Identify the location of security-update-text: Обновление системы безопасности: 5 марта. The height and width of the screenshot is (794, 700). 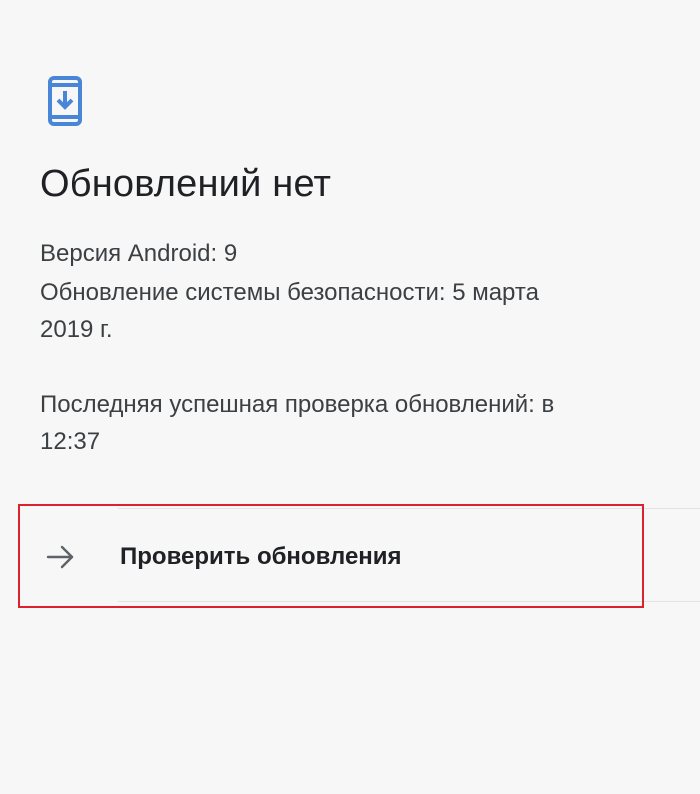
(289, 292).